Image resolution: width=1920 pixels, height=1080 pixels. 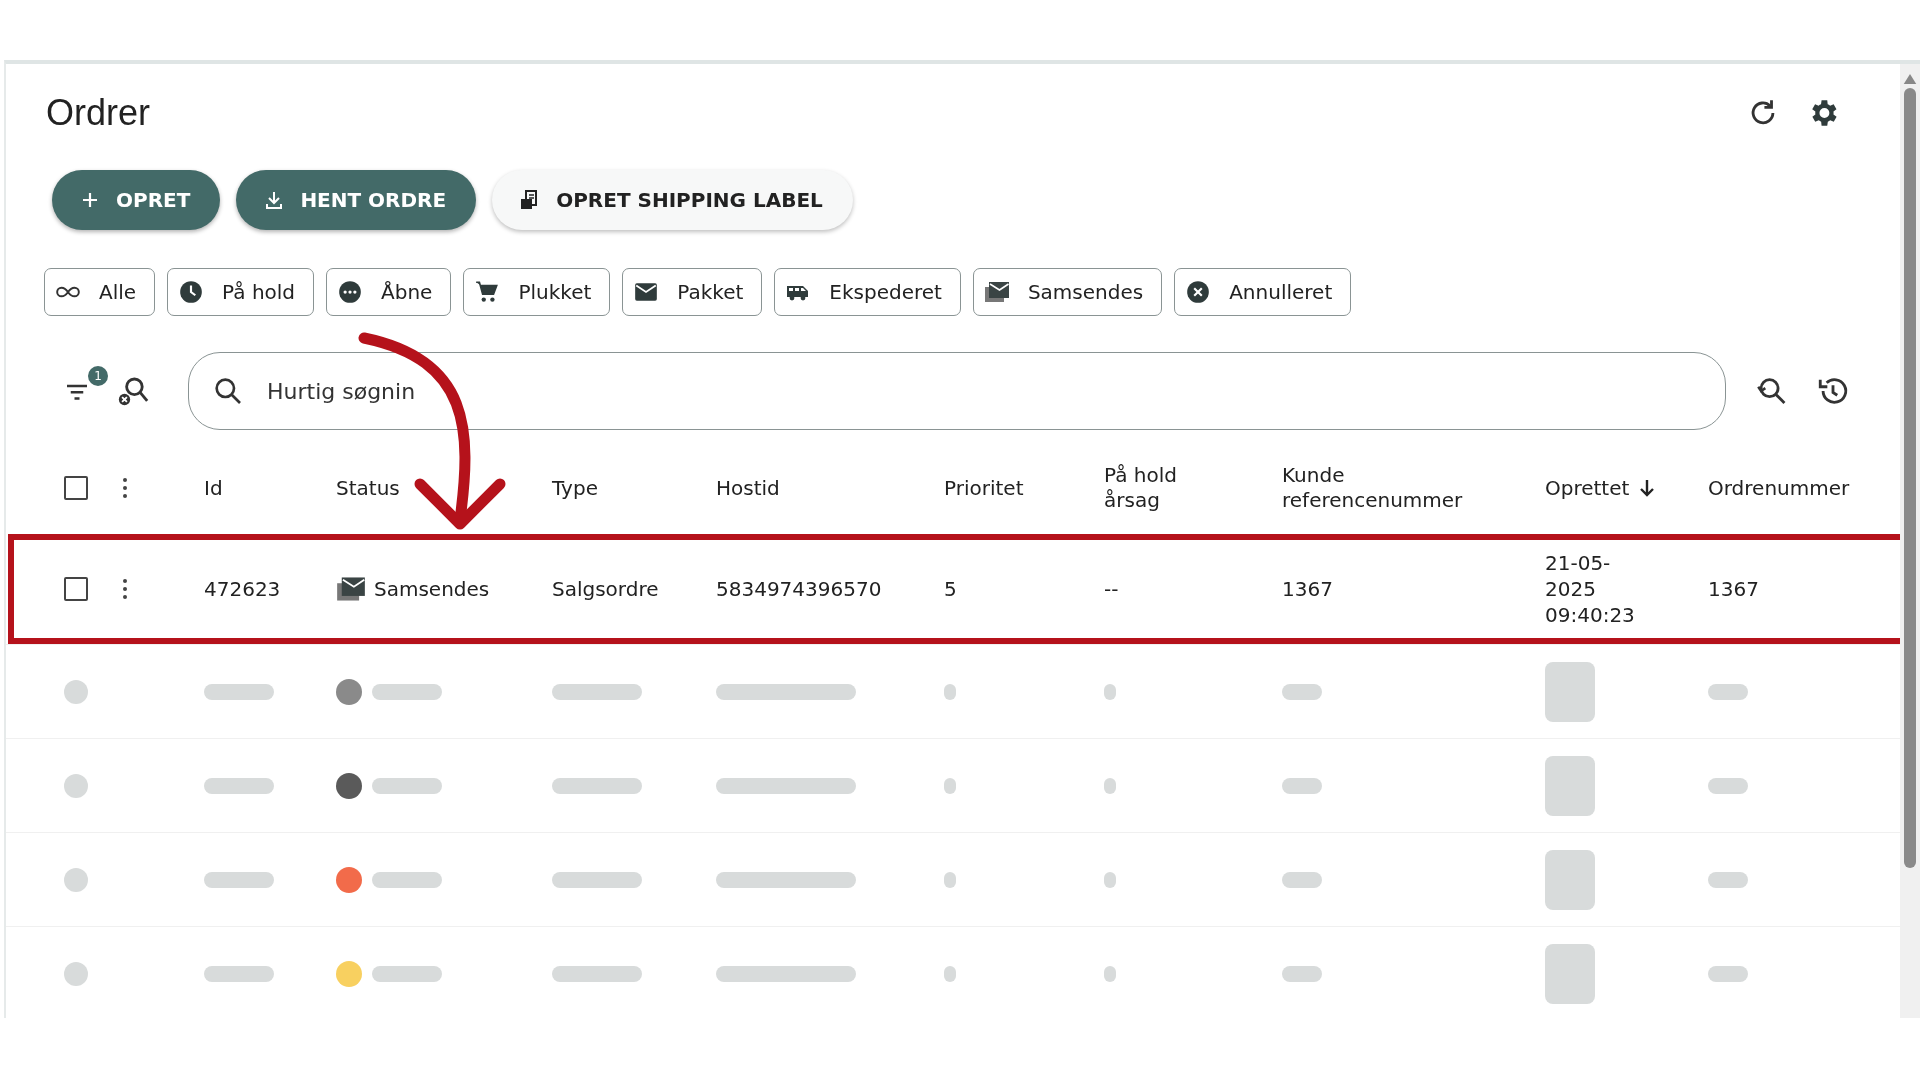 What do you see at coordinates (1779, 488) in the screenshot?
I see `column-header: Ordrenummer` at bounding box center [1779, 488].